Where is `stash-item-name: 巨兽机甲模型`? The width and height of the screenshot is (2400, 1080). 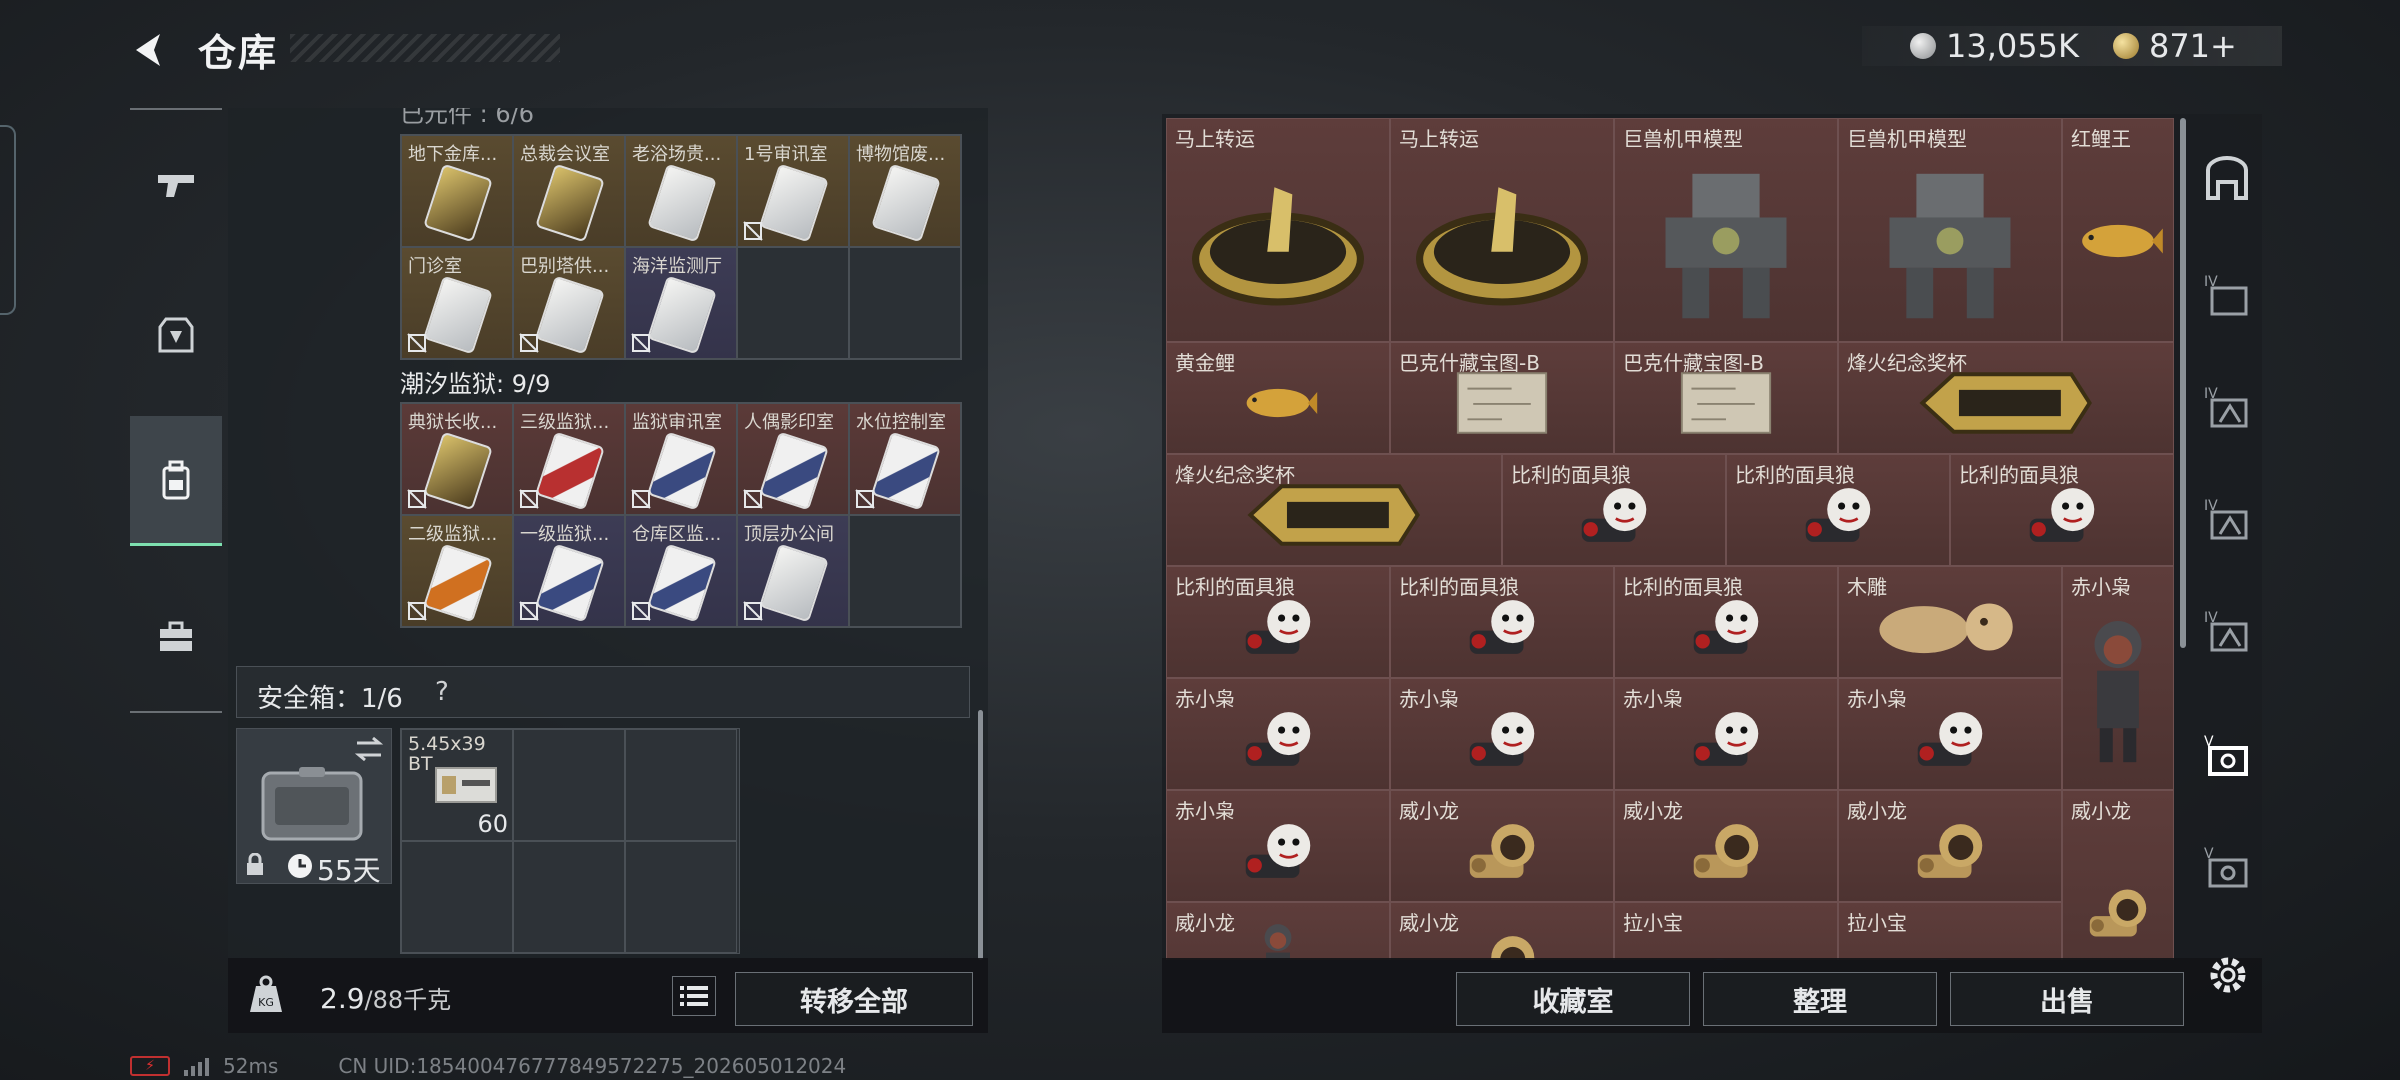 stash-item-name: 巨兽机甲模型 is located at coordinates (1907, 139).